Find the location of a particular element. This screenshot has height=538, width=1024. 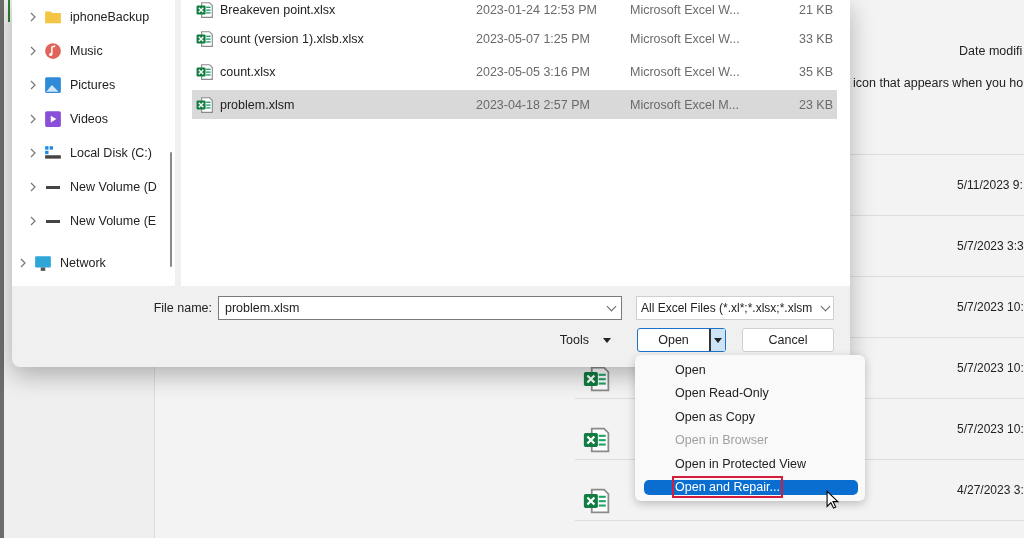

file-row: problem.xlsm 2023-04-18 2:57 PM Microsoft Excel M... 23 KB is located at coordinates (514, 104).